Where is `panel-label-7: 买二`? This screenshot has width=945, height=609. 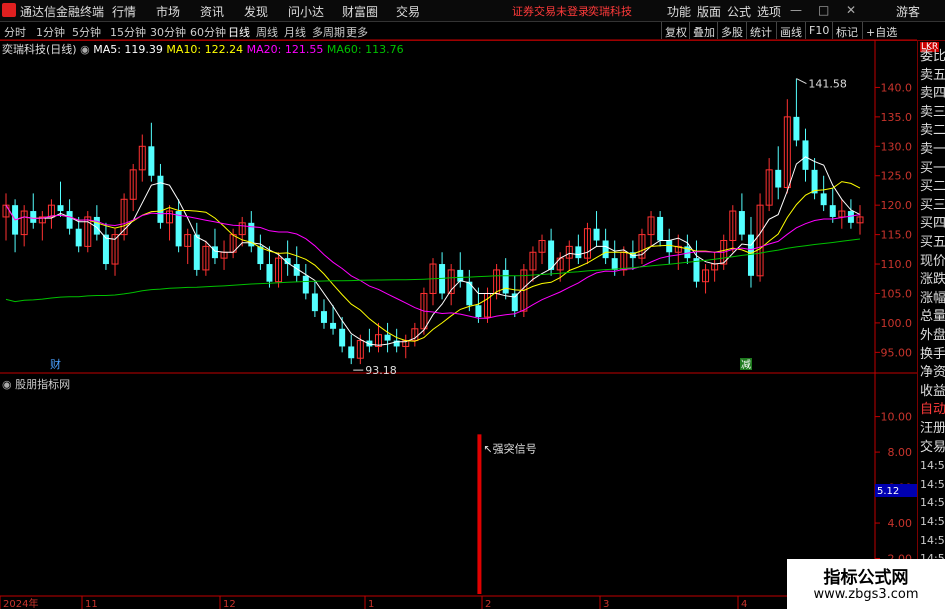 panel-label-7: 买二 is located at coordinates (932, 187).